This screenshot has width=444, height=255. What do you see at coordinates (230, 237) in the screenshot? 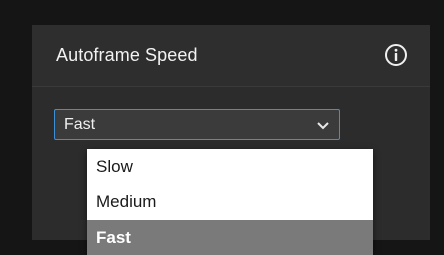
I see `option-fast: Fast` at bounding box center [230, 237].